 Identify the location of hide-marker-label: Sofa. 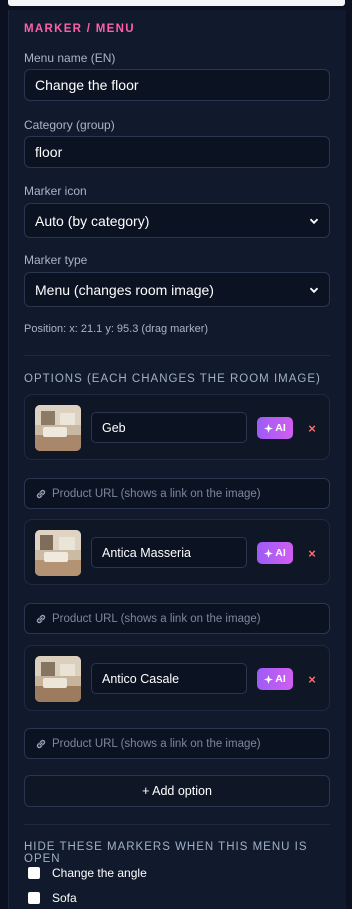
(64, 898).